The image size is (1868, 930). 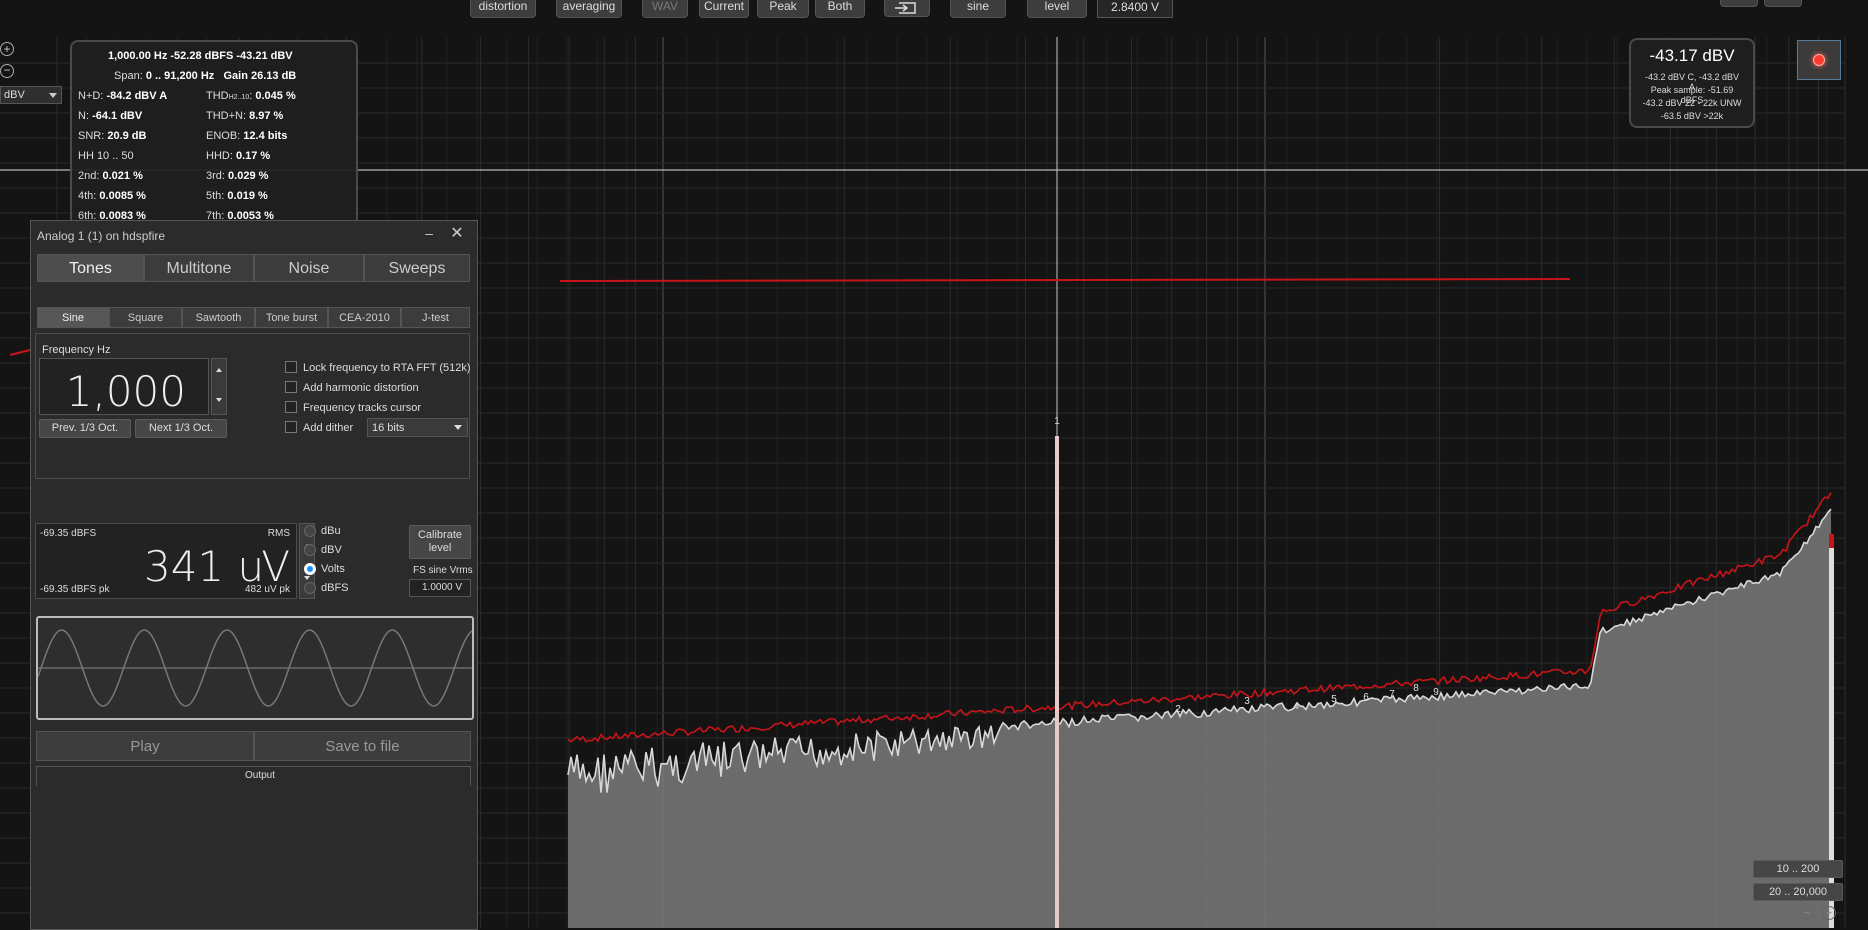 I want to click on measurement-left: N: -64.1 dBV, so click(x=110, y=116).